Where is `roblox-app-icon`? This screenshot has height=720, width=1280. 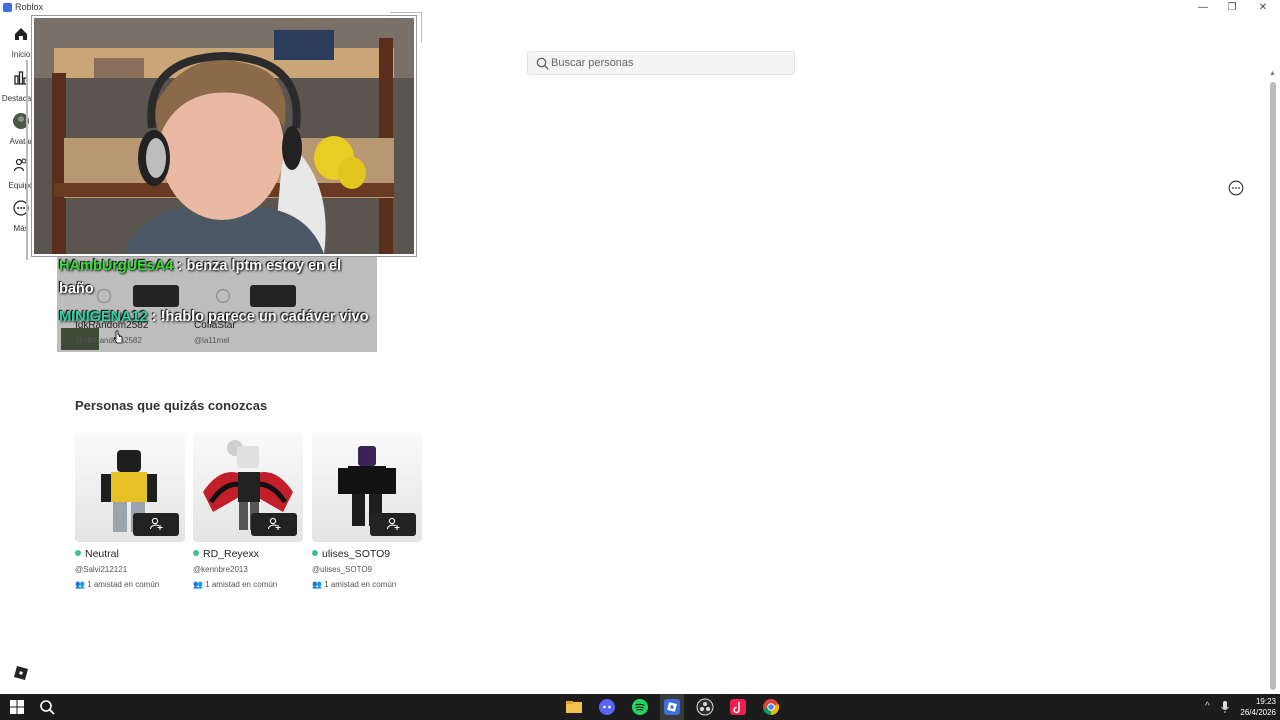 roblox-app-icon is located at coordinates (7, 7).